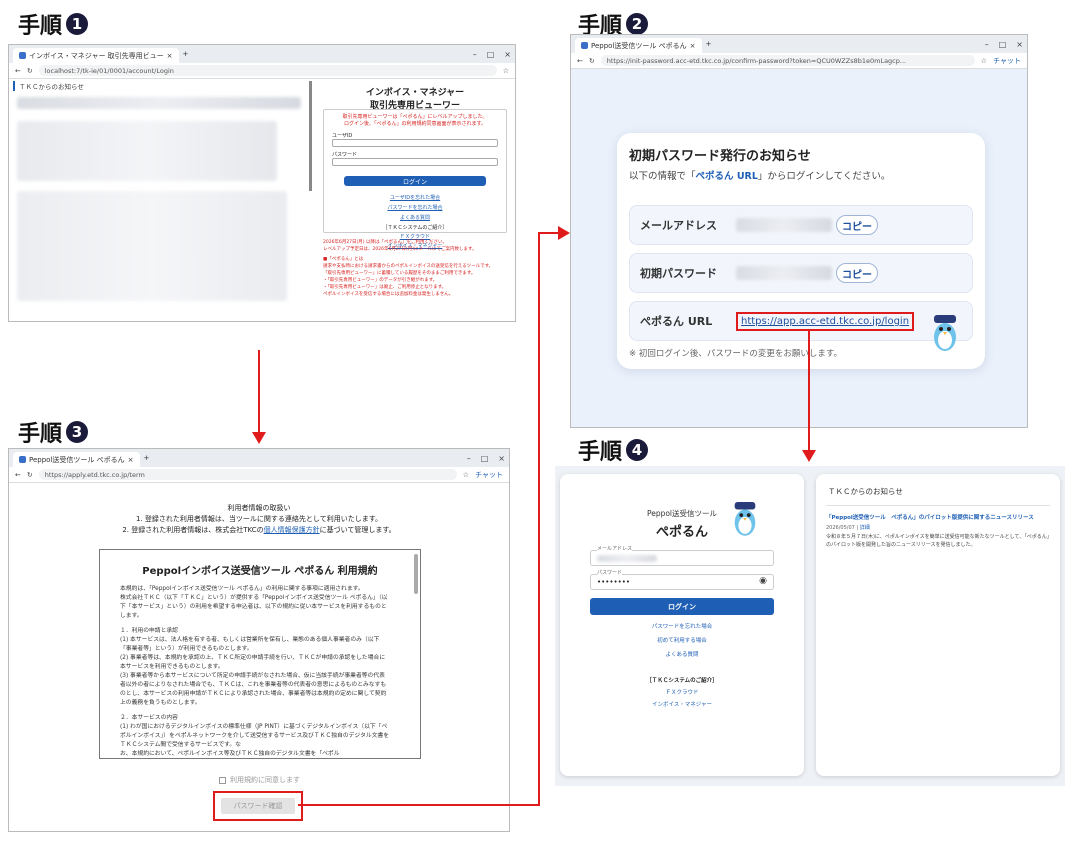  I want to click on copy-email-button: コピー, so click(857, 225).